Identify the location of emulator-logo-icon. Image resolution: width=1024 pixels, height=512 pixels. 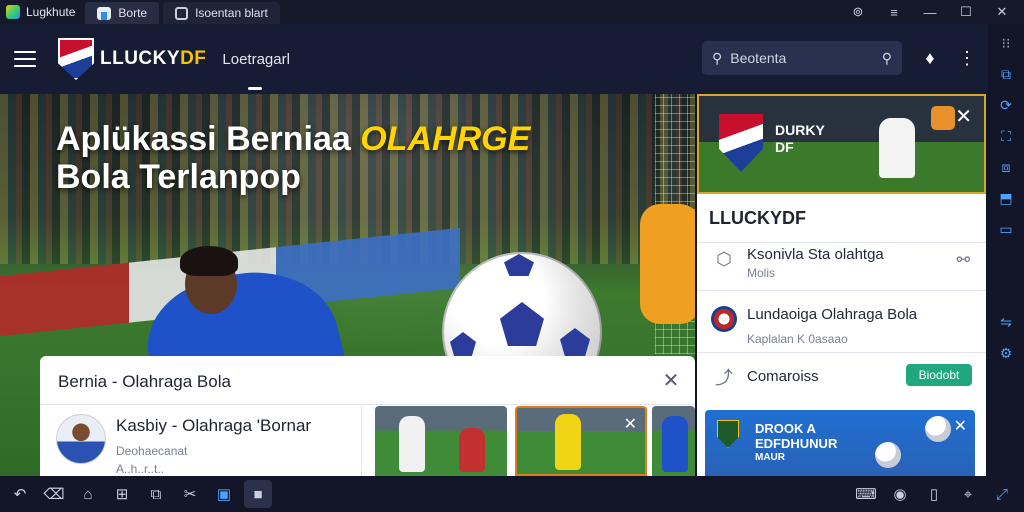
(13, 12).